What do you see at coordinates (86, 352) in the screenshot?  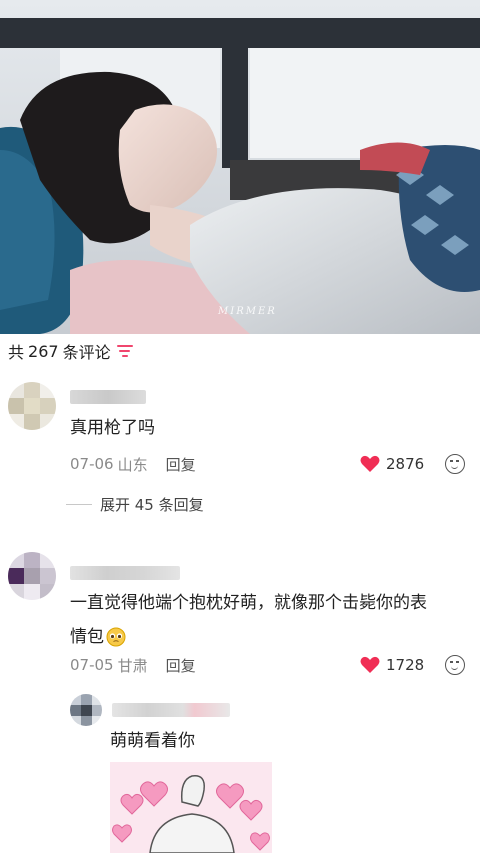 I see `count-suffix: 条评论` at bounding box center [86, 352].